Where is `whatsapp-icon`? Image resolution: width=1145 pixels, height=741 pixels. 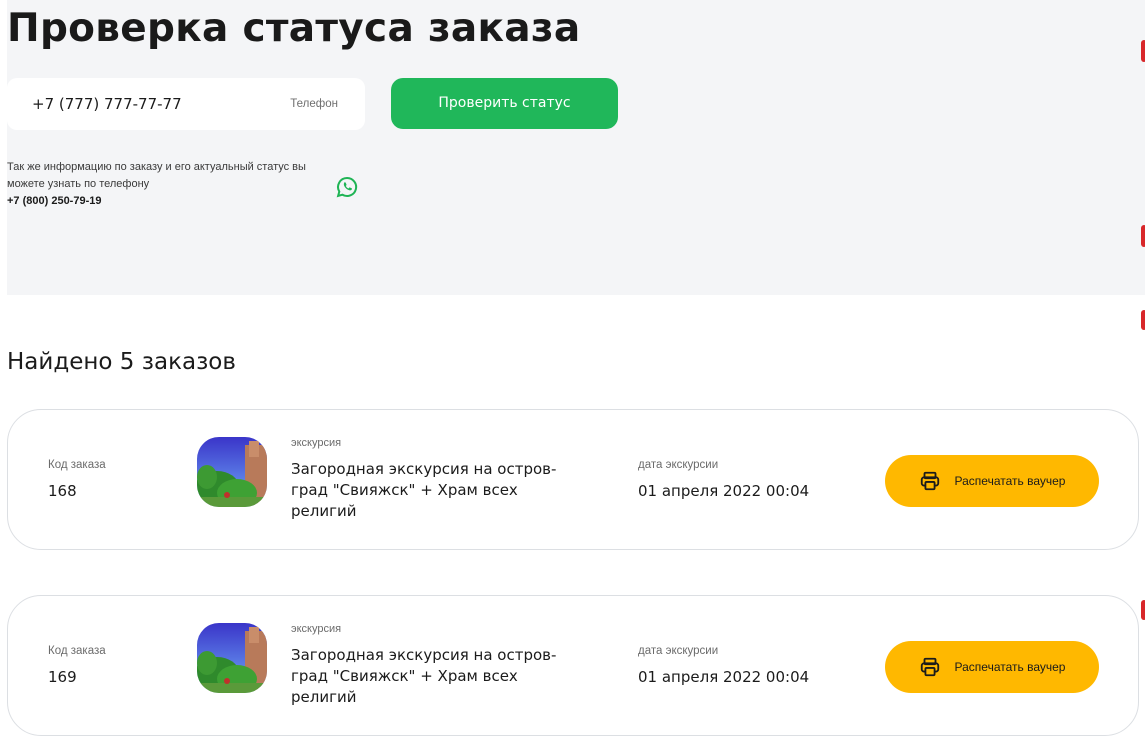 whatsapp-icon is located at coordinates (347, 187).